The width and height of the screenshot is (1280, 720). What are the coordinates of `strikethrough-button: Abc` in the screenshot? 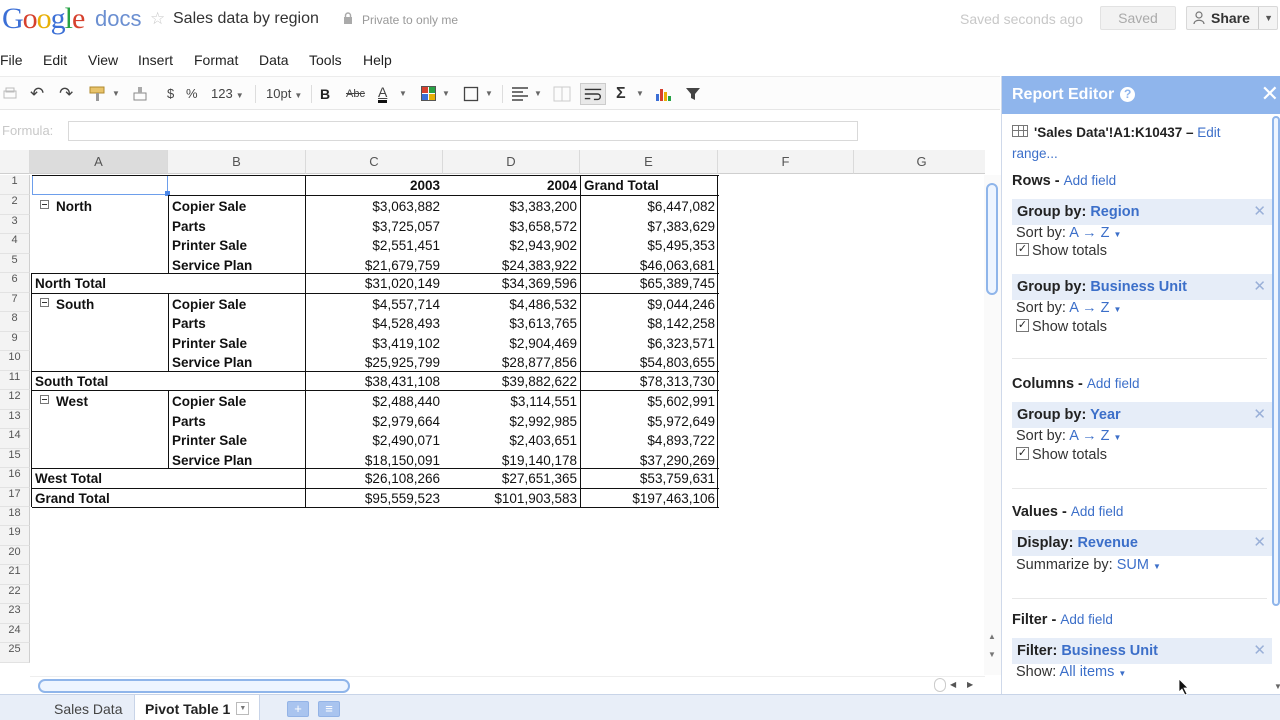 It's located at (355, 94).